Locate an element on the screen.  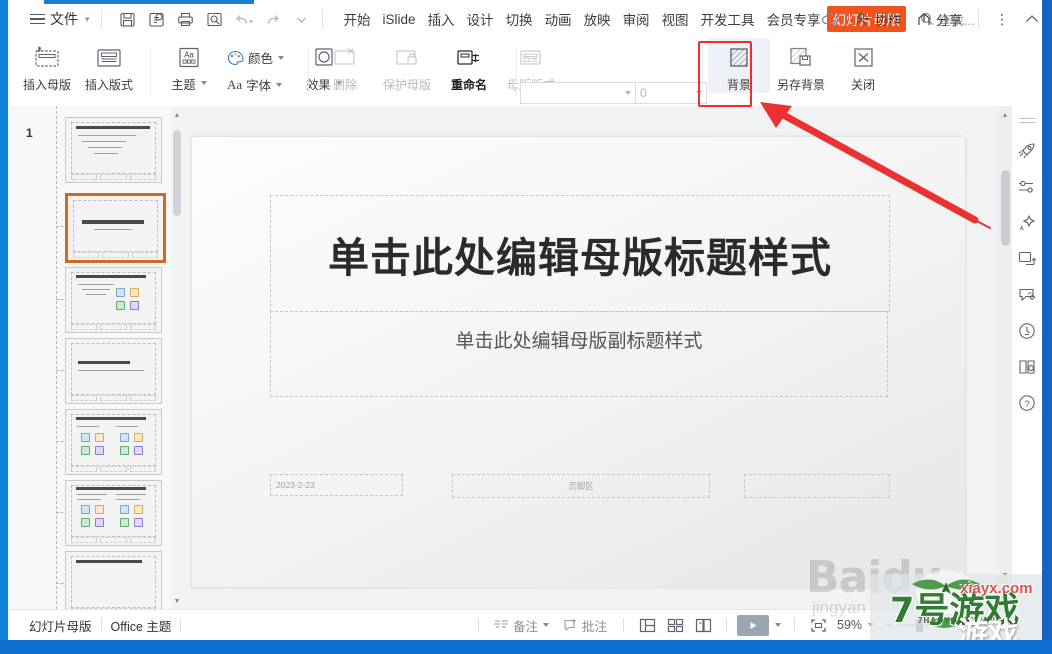
slide-sorter-button is located at coordinates (675, 625).